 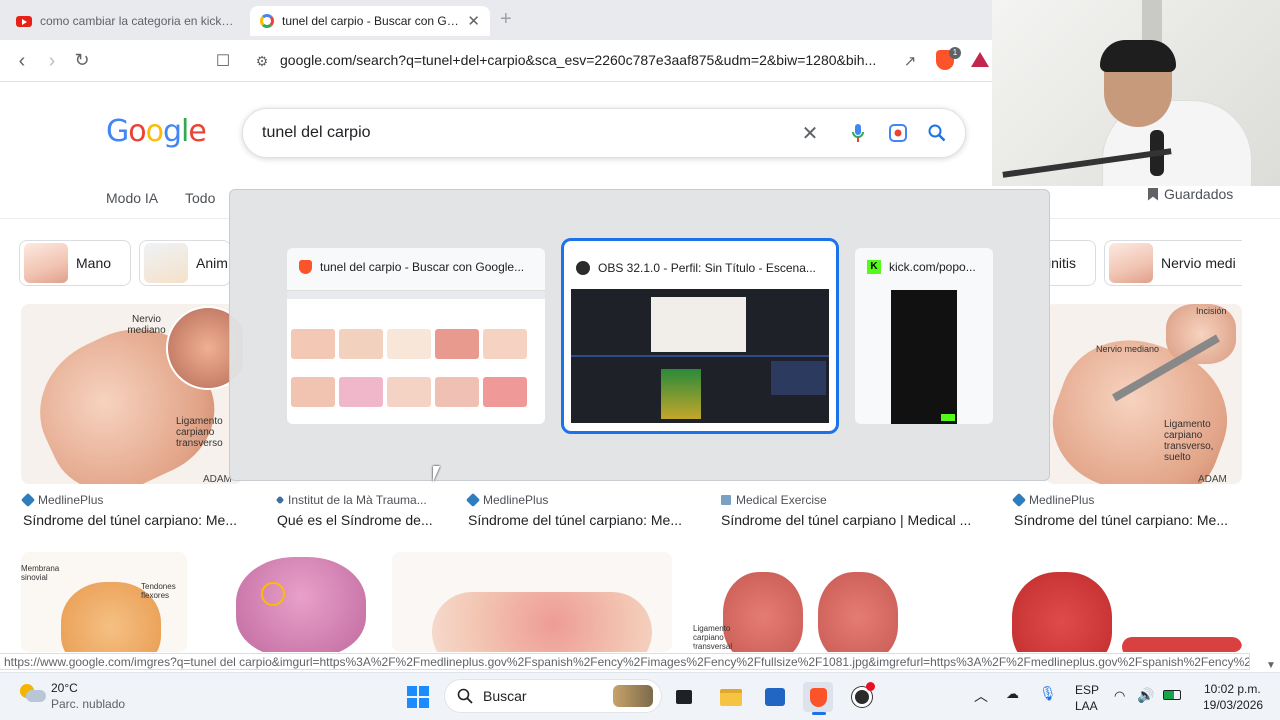 What do you see at coordinates (1145, 695) in the screenshot?
I see `volume-icon: 🔊` at bounding box center [1145, 695].